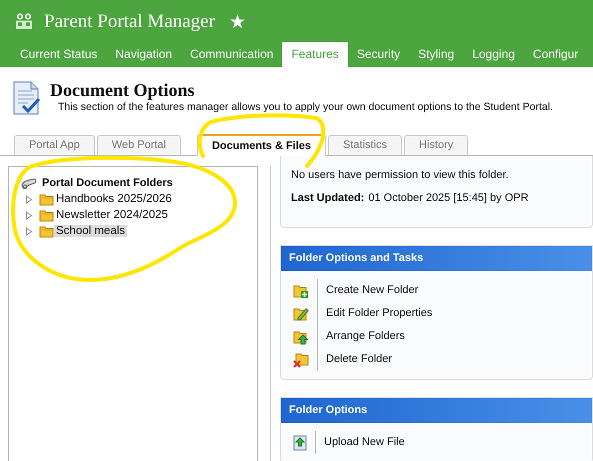 The width and height of the screenshot is (593, 461). Describe the element at coordinates (436, 145) in the screenshot. I see `tab: History` at that location.